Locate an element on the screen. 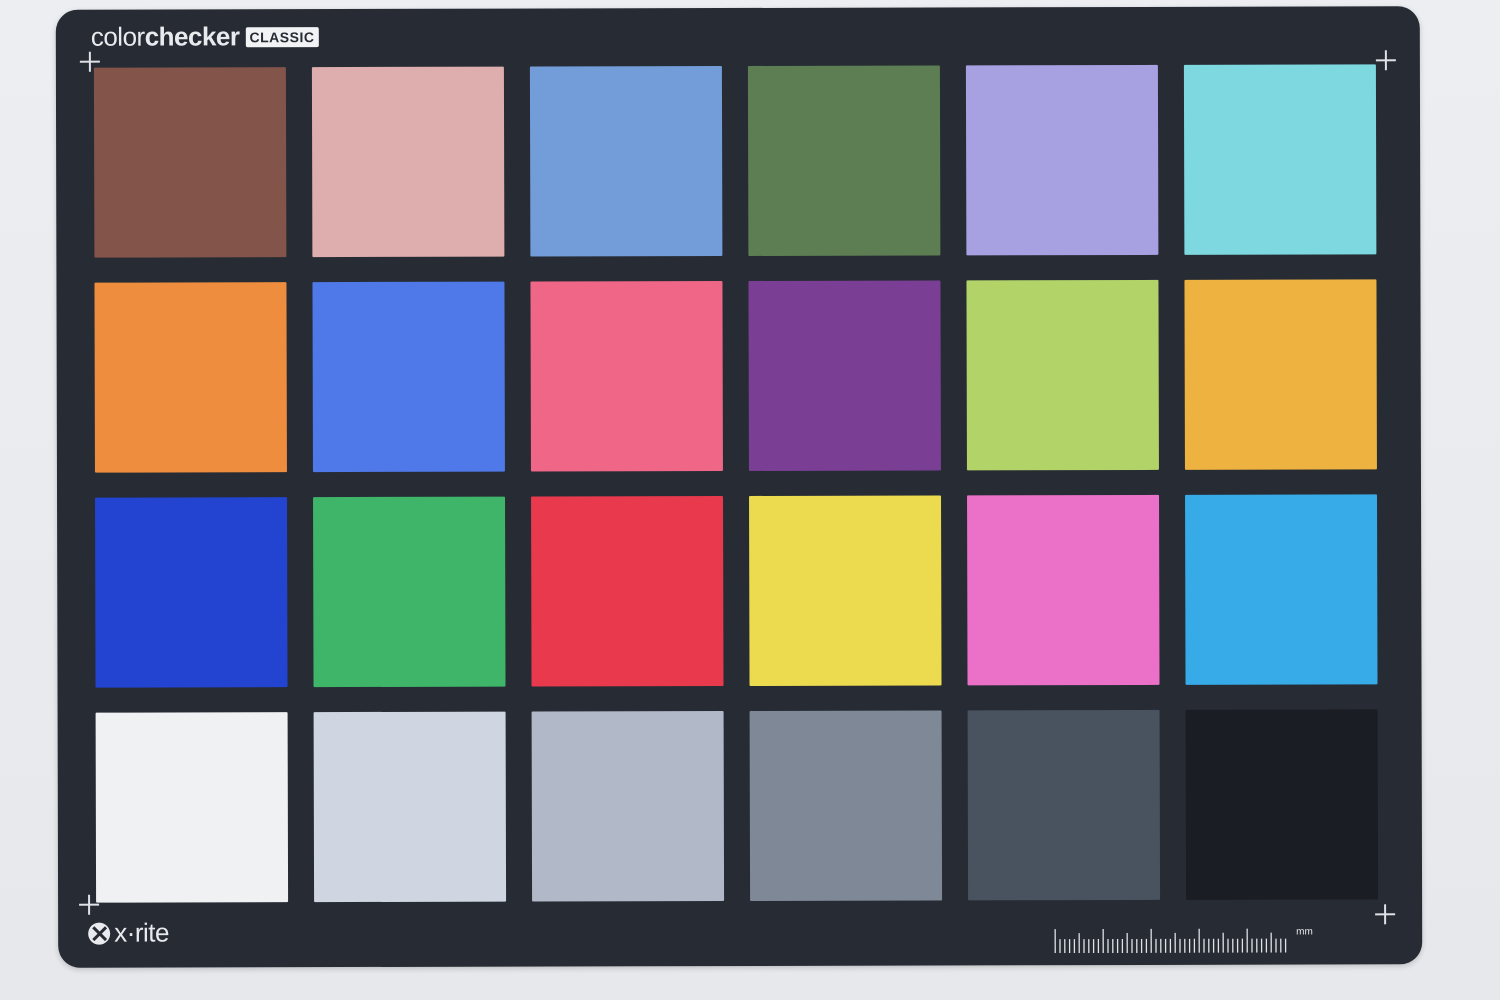  xrite-logo: x·rite is located at coordinates (128, 932).